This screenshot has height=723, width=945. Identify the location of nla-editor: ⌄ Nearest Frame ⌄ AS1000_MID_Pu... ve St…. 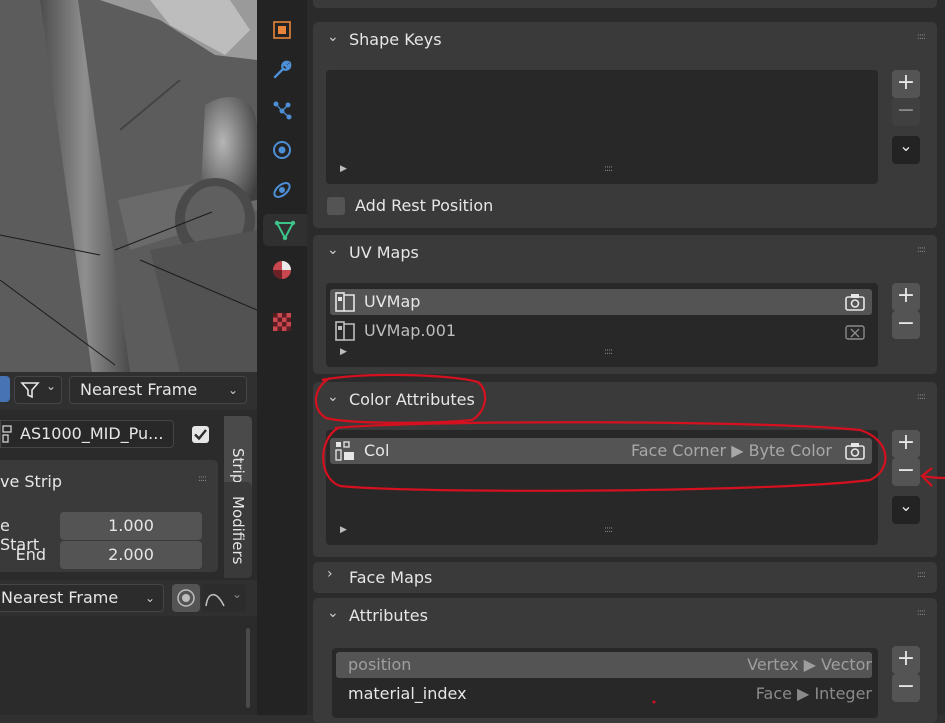
(128, 543).